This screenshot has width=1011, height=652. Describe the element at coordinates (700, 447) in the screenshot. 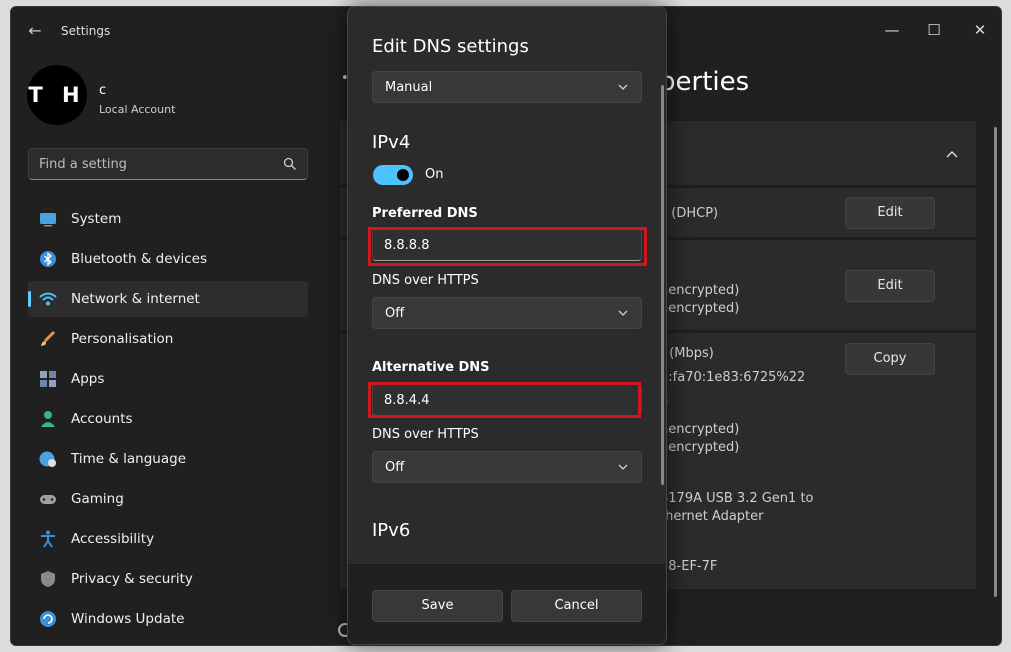

I see `dns-encryption-4: nencrypted)` at that location.